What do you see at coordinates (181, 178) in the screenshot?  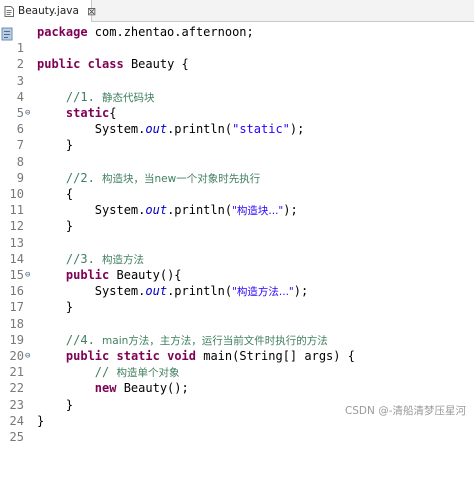 I see `comment-text: 构造块，当new一个对象时先执行` at bounding box center [181, 178].